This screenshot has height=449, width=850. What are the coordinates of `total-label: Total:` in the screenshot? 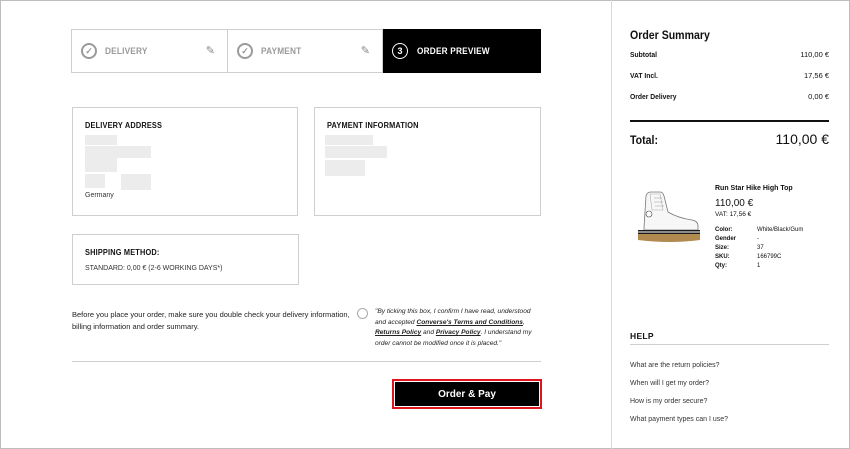 It's located at (644, 140).